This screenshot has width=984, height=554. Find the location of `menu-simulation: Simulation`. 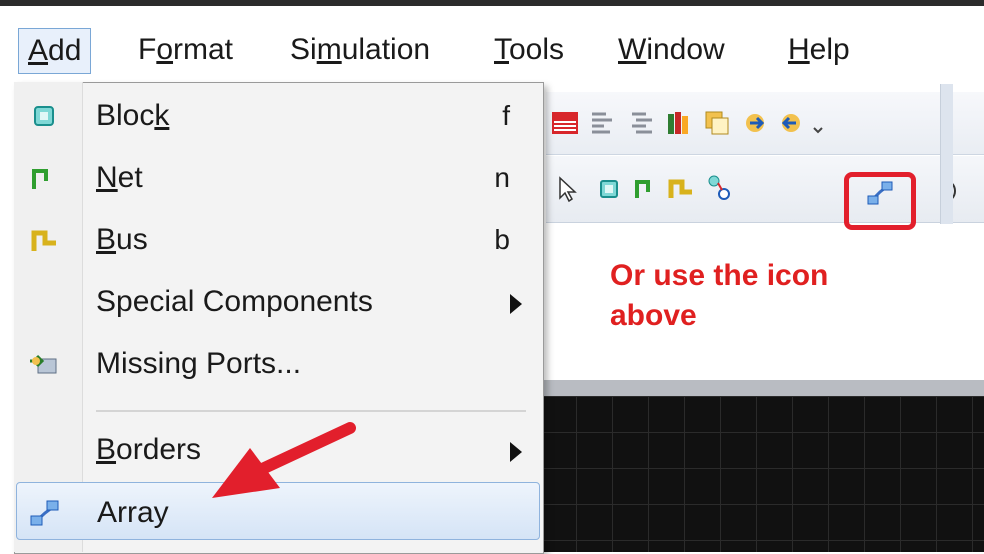

menu-simulation: Simulation is located at coordinates (360, 50).